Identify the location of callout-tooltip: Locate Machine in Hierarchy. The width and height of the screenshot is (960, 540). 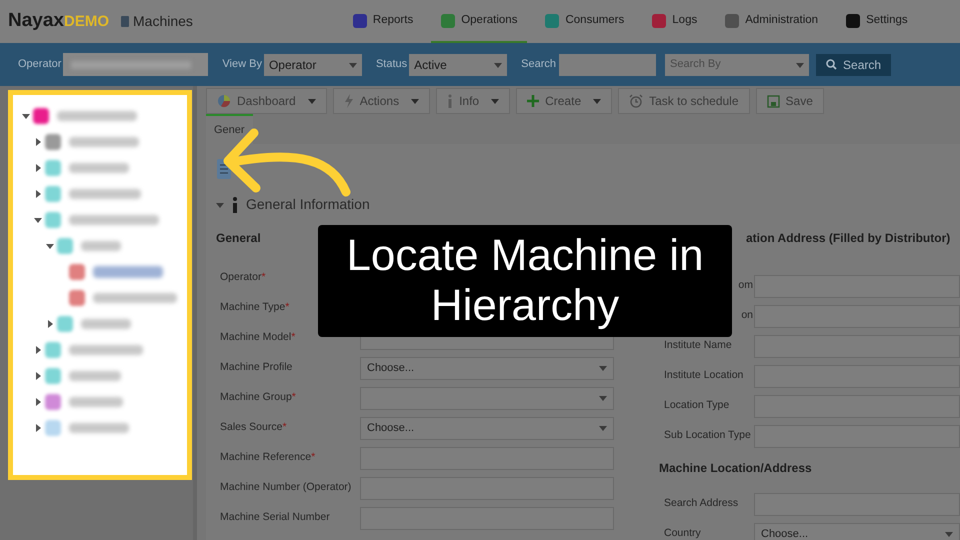
(525, 281).